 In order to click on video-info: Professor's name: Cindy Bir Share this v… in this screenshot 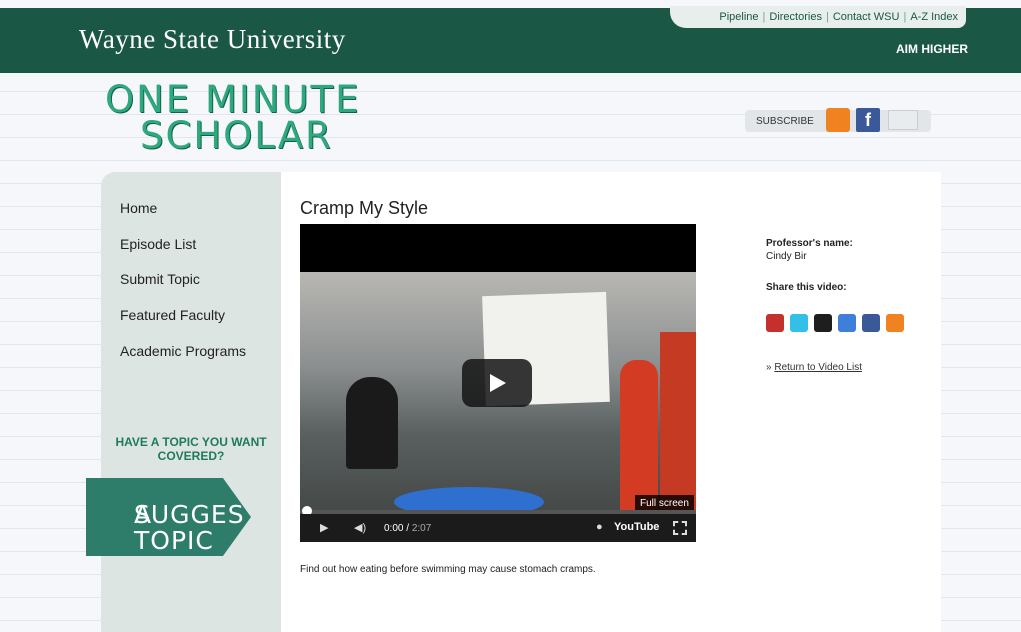, I will do `click(851, 305)`.